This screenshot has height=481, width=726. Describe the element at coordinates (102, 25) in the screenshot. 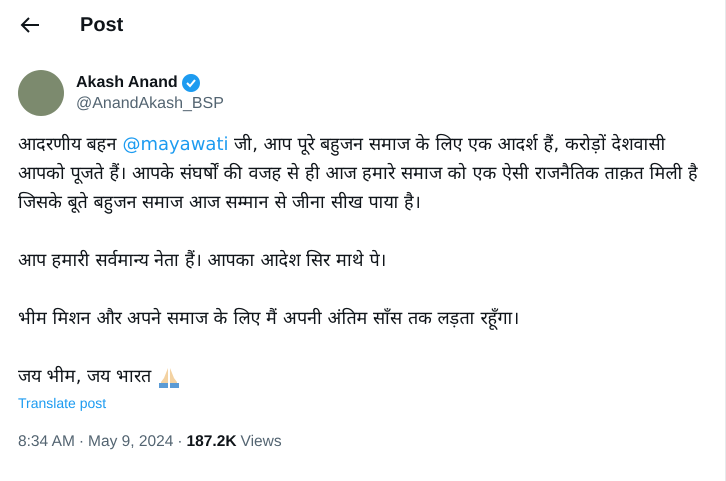

I see `page-title: Post` at that location.